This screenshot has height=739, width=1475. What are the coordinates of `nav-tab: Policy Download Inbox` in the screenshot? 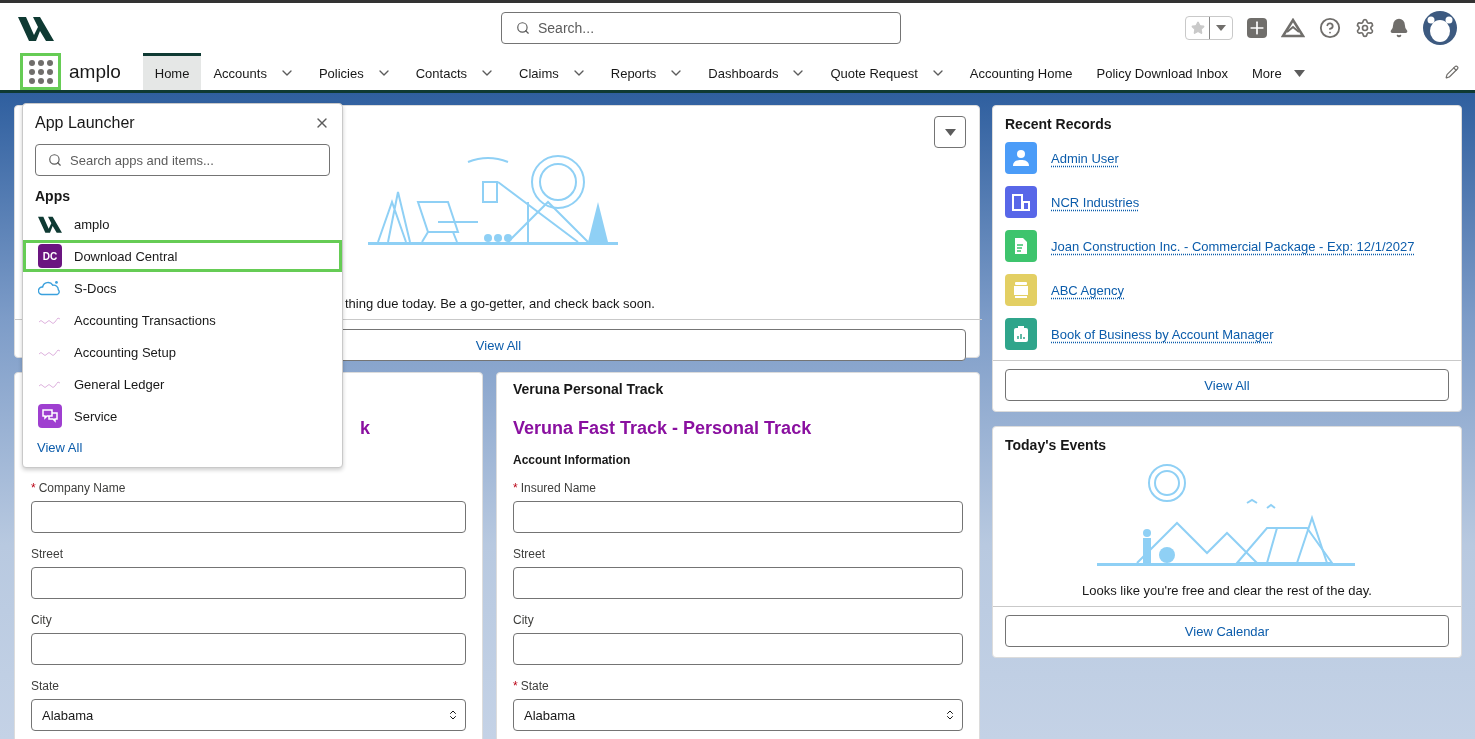 It's located at (1162, 71).